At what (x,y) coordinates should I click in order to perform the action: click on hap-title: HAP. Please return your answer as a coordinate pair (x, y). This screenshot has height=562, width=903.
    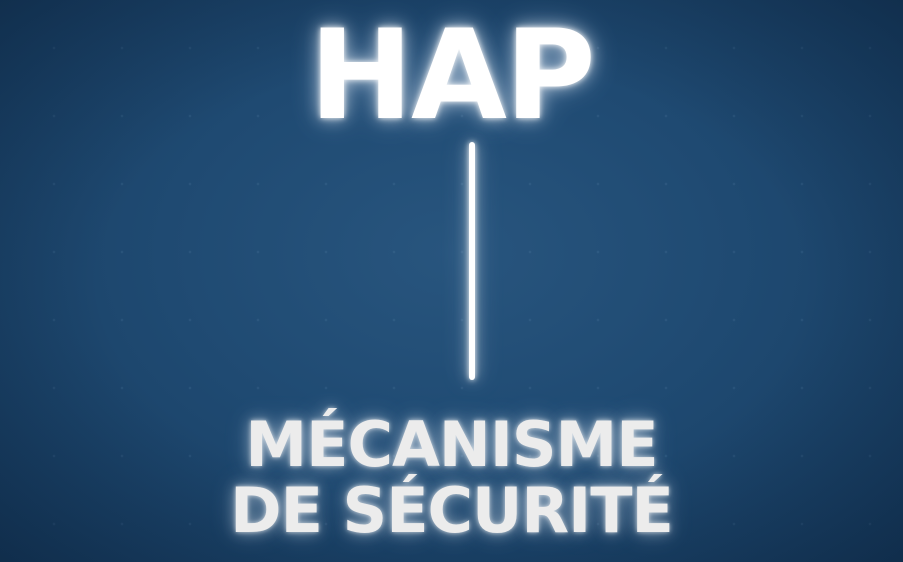
    Looking at the image, I should click on (452, 76).